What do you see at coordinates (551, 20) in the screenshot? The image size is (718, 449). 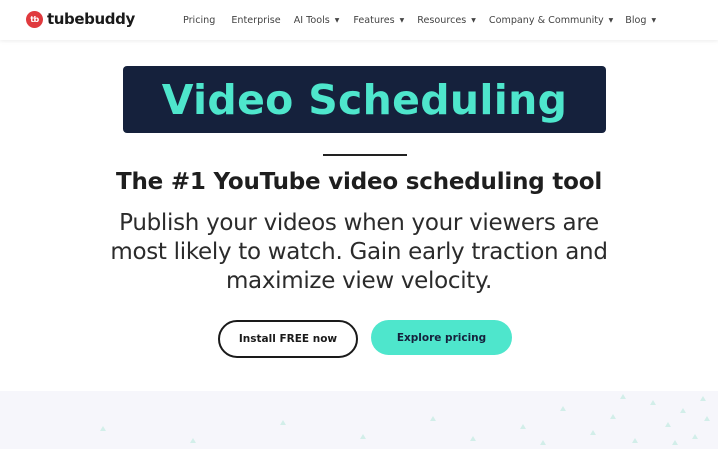 I see `nav-company-community: Company & Community ▼` at bounding box center [551, 20].